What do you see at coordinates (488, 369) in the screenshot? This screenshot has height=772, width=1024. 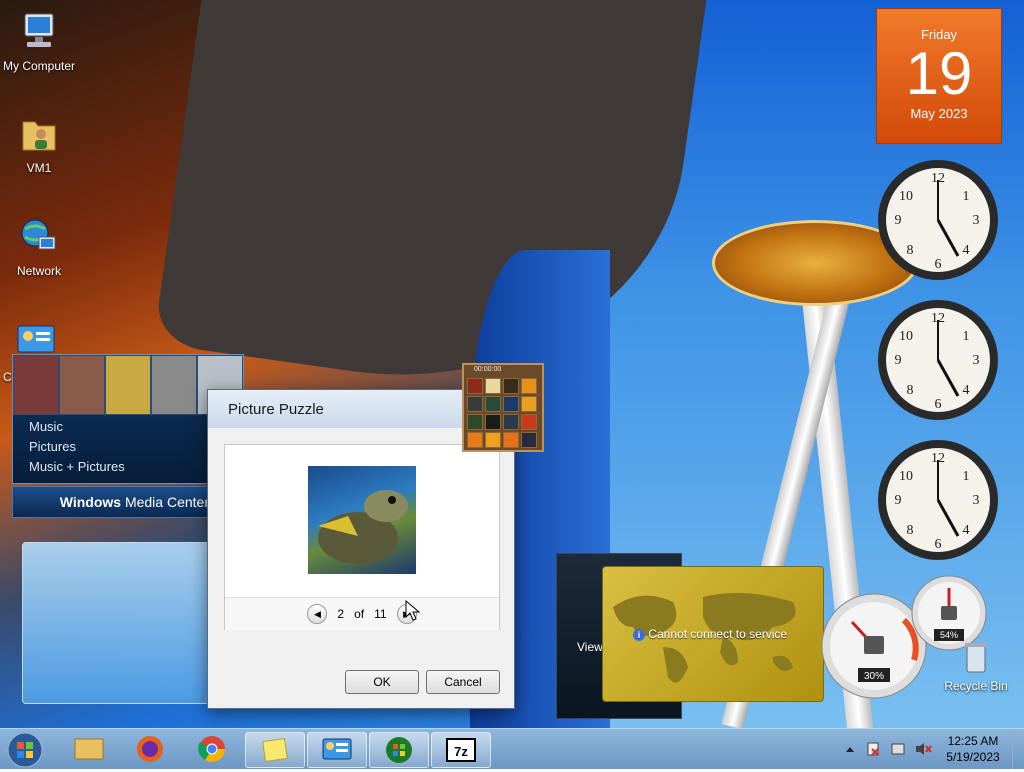 I see `puzzle-timer: 00:00:00` at bounding box center [488, 369].